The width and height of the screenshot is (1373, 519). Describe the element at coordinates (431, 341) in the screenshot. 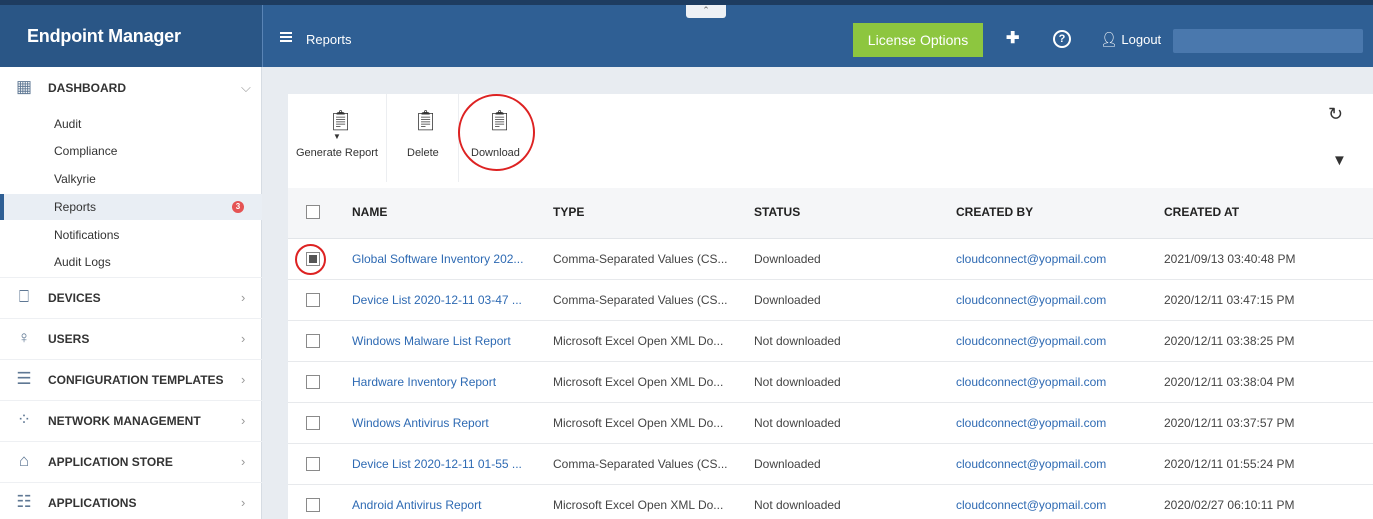

I see `report-name-link: Windows Malware List Report` at that location.